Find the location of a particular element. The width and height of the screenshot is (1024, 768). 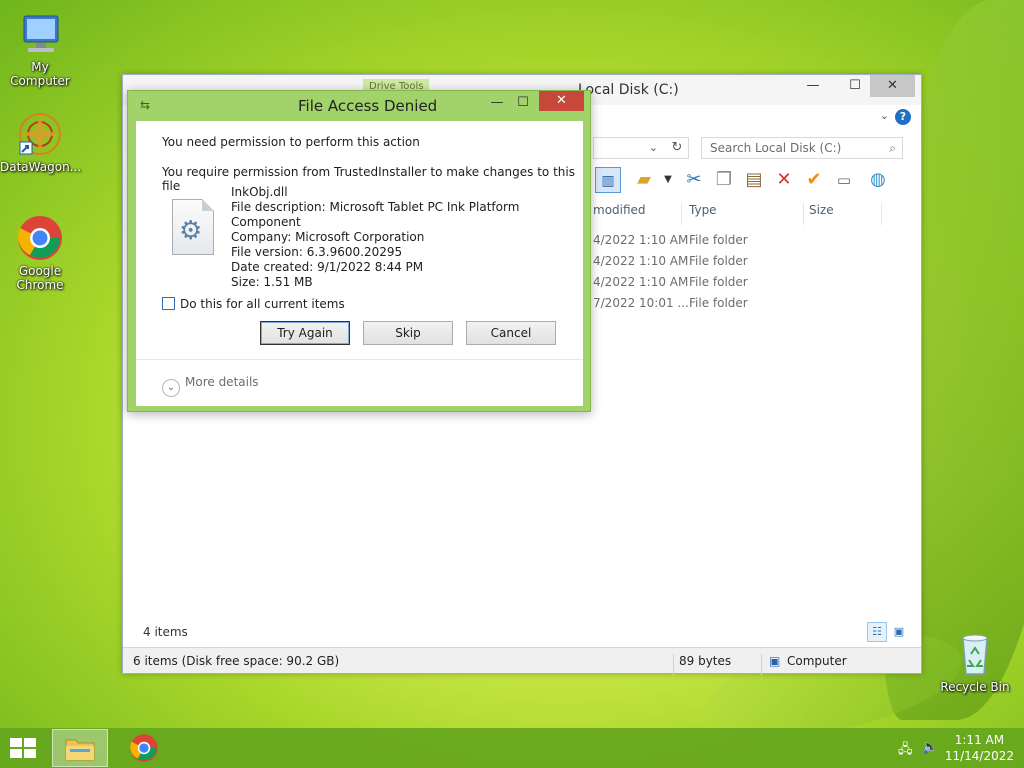

computer-icon is located at coordinates (40, 34).